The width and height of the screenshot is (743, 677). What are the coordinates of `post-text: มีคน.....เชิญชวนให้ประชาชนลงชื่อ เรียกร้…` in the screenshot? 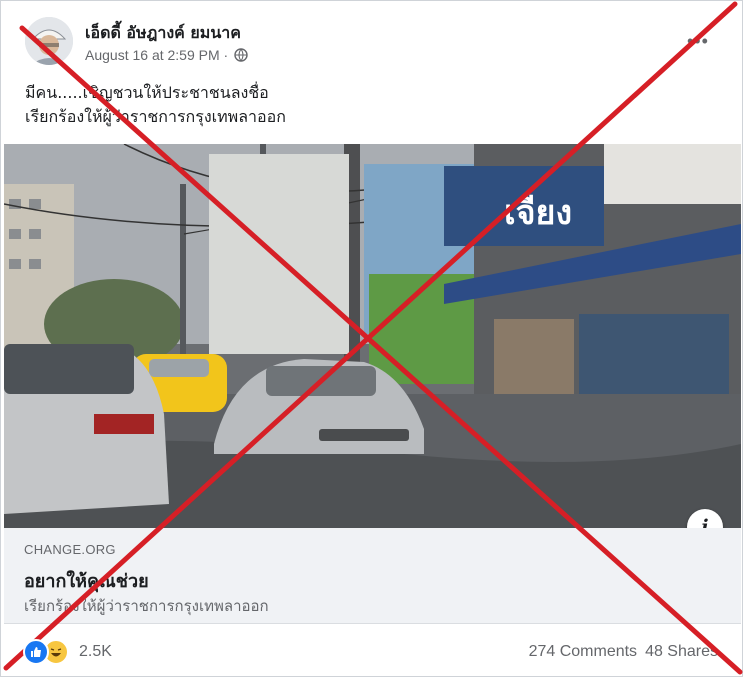 It's located at (155, 105).